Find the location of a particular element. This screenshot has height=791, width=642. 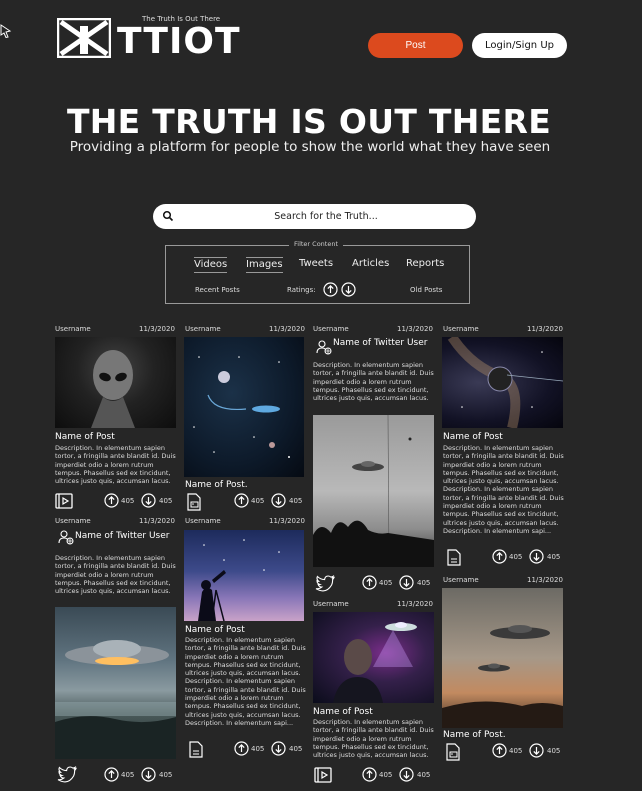

post-image-ufos-desert is located at coordinates (502, 658).